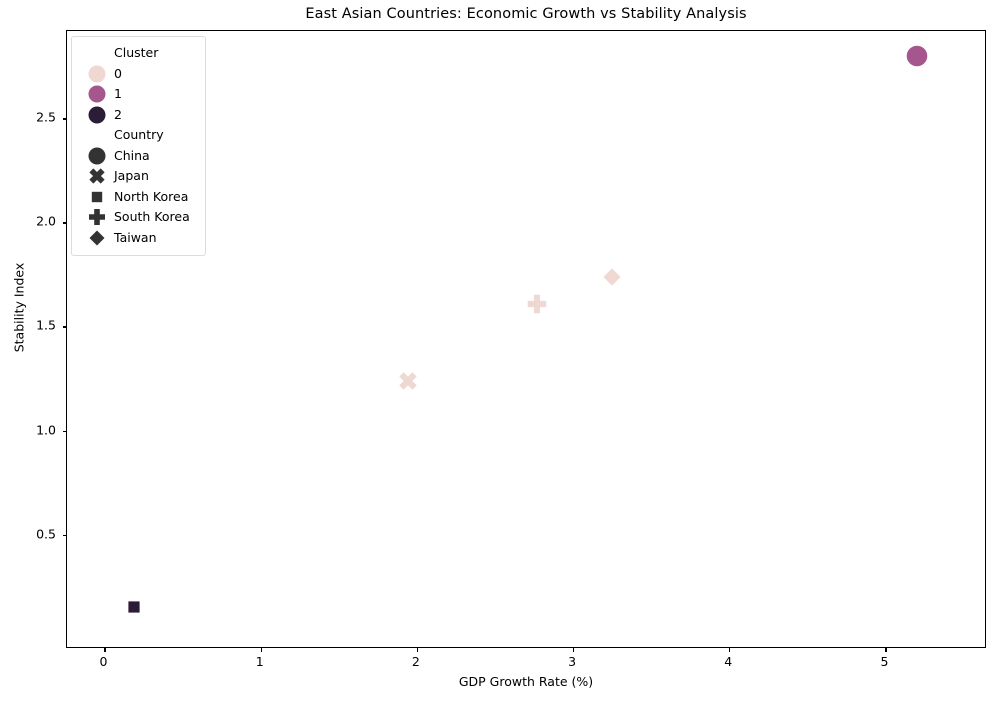  I want to click on y-axis-label: Stability Index, so click(19, 307).